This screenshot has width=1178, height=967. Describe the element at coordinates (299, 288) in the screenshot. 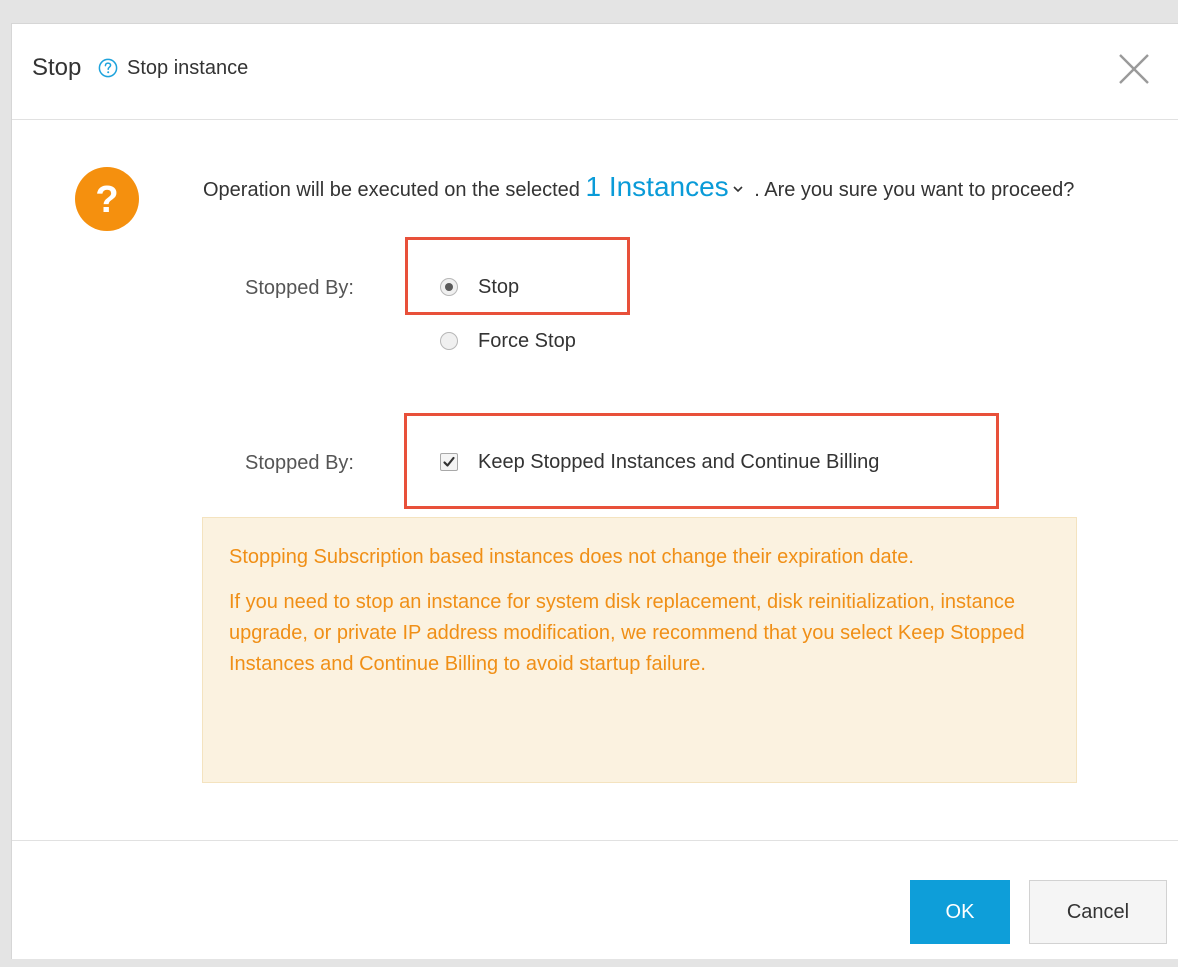

I see `stop-mode-label: Stopped By:` at that location.